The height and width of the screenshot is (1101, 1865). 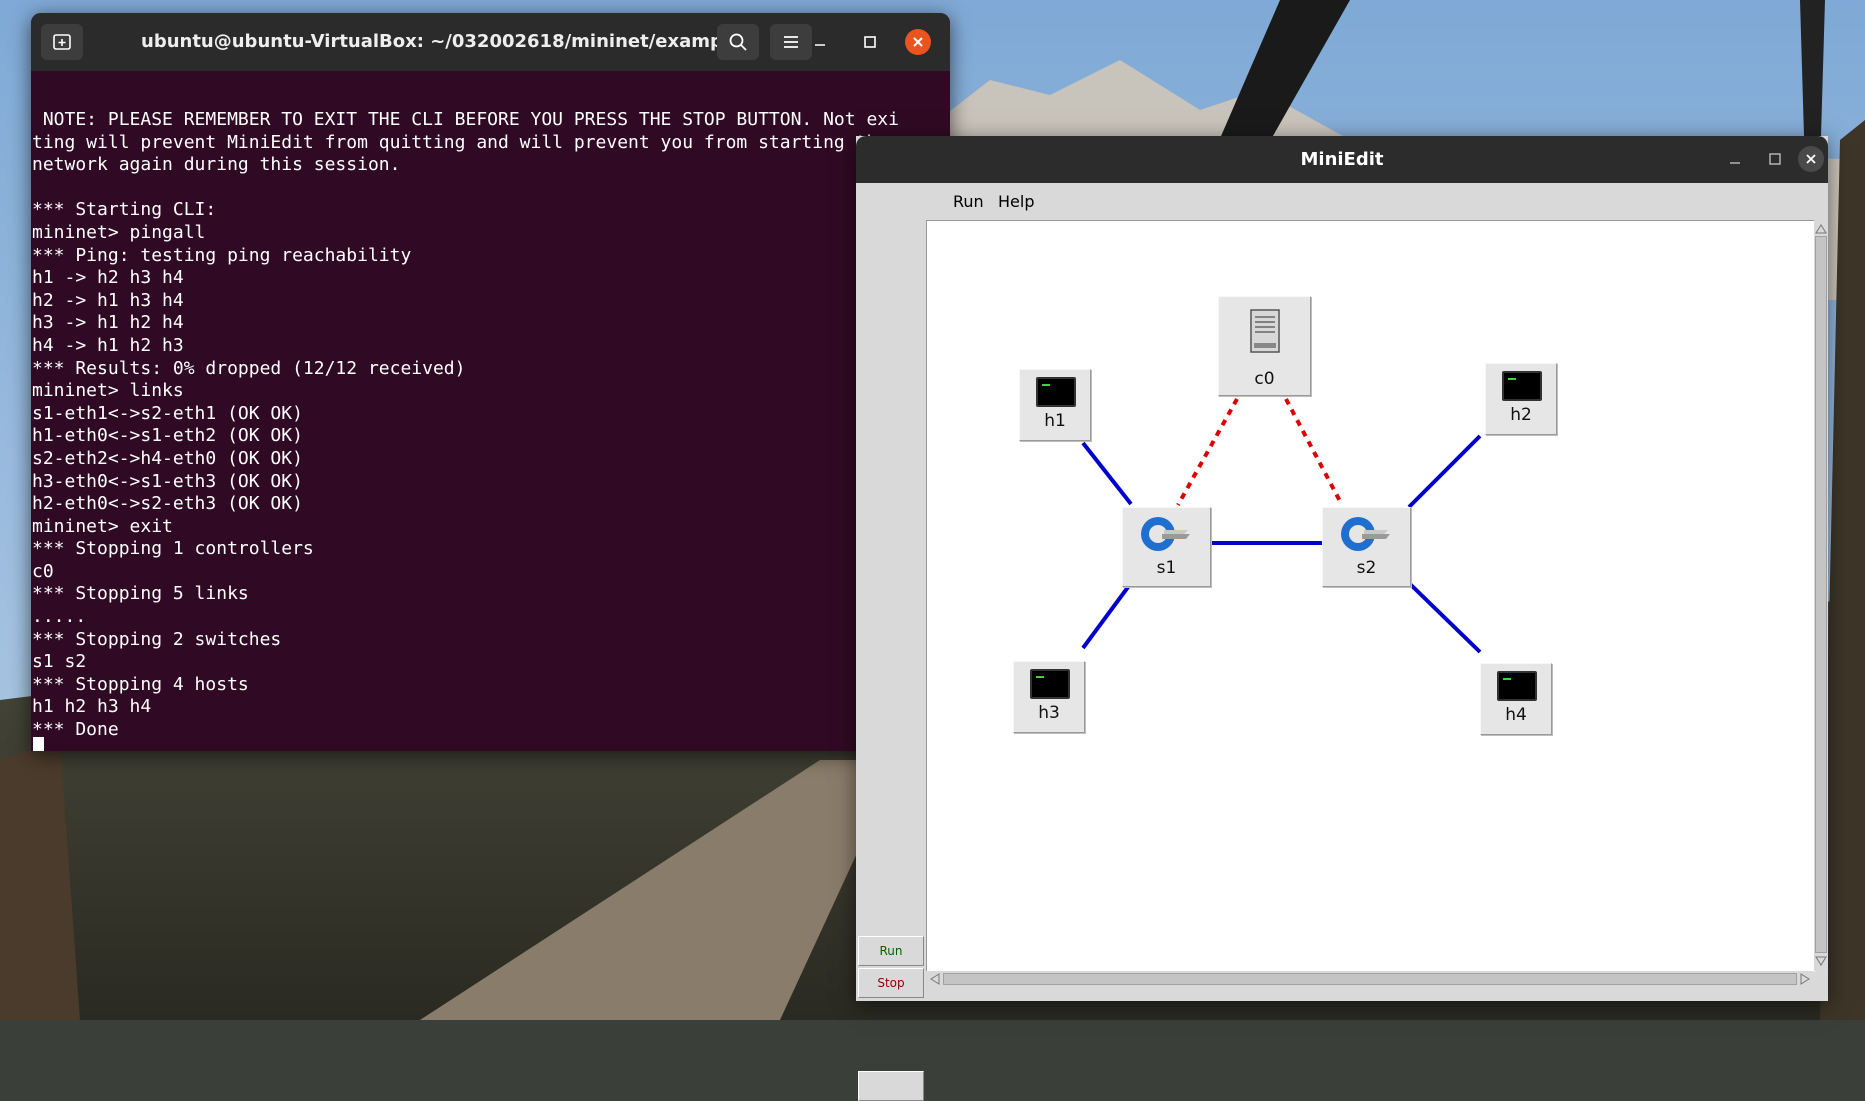 What do you see at coordinates (167, 458) in the screenshot?
I see `terminal-line: s2-eth2<->h4-eth0 (OK OK)` at bounding box center [167, 458].